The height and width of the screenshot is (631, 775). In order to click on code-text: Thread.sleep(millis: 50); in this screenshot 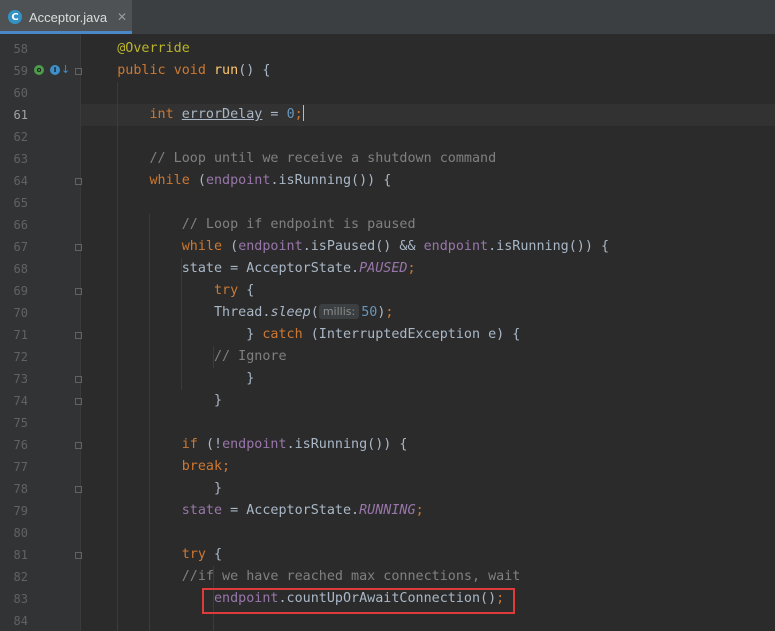, I will do `click(239, 313)`.